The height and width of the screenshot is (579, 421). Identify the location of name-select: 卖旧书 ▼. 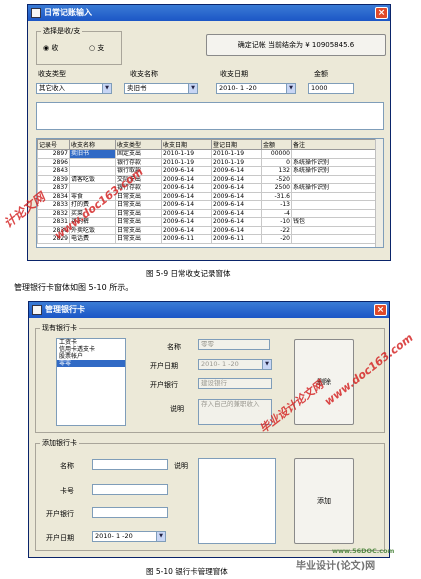
(161, 88).